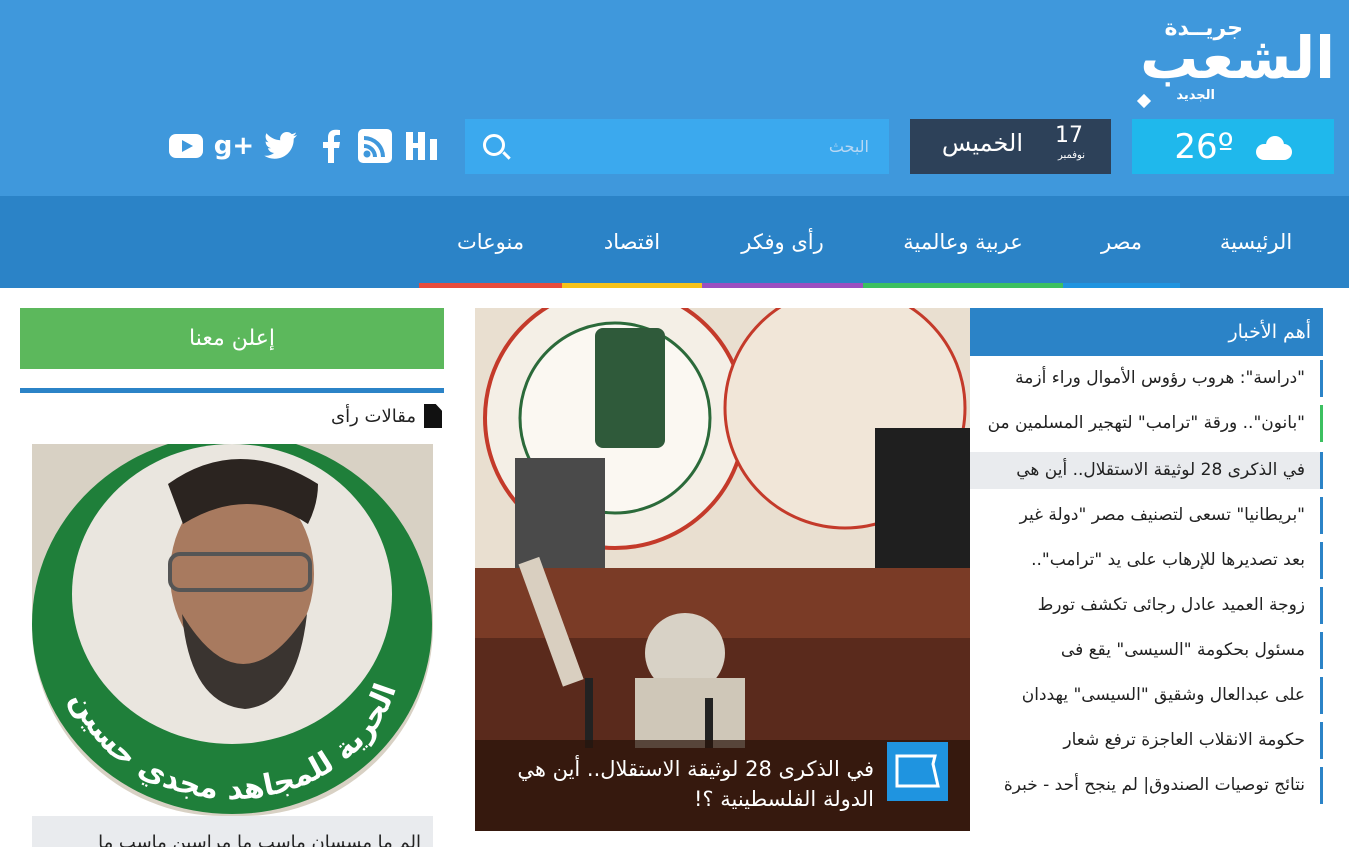 The width and height of the screenshot is (1349, 847). What do you see at coordinates (982, 143) in the screenshot?
I see `date-weekday: الخميس` at bounding box center [982, 143].